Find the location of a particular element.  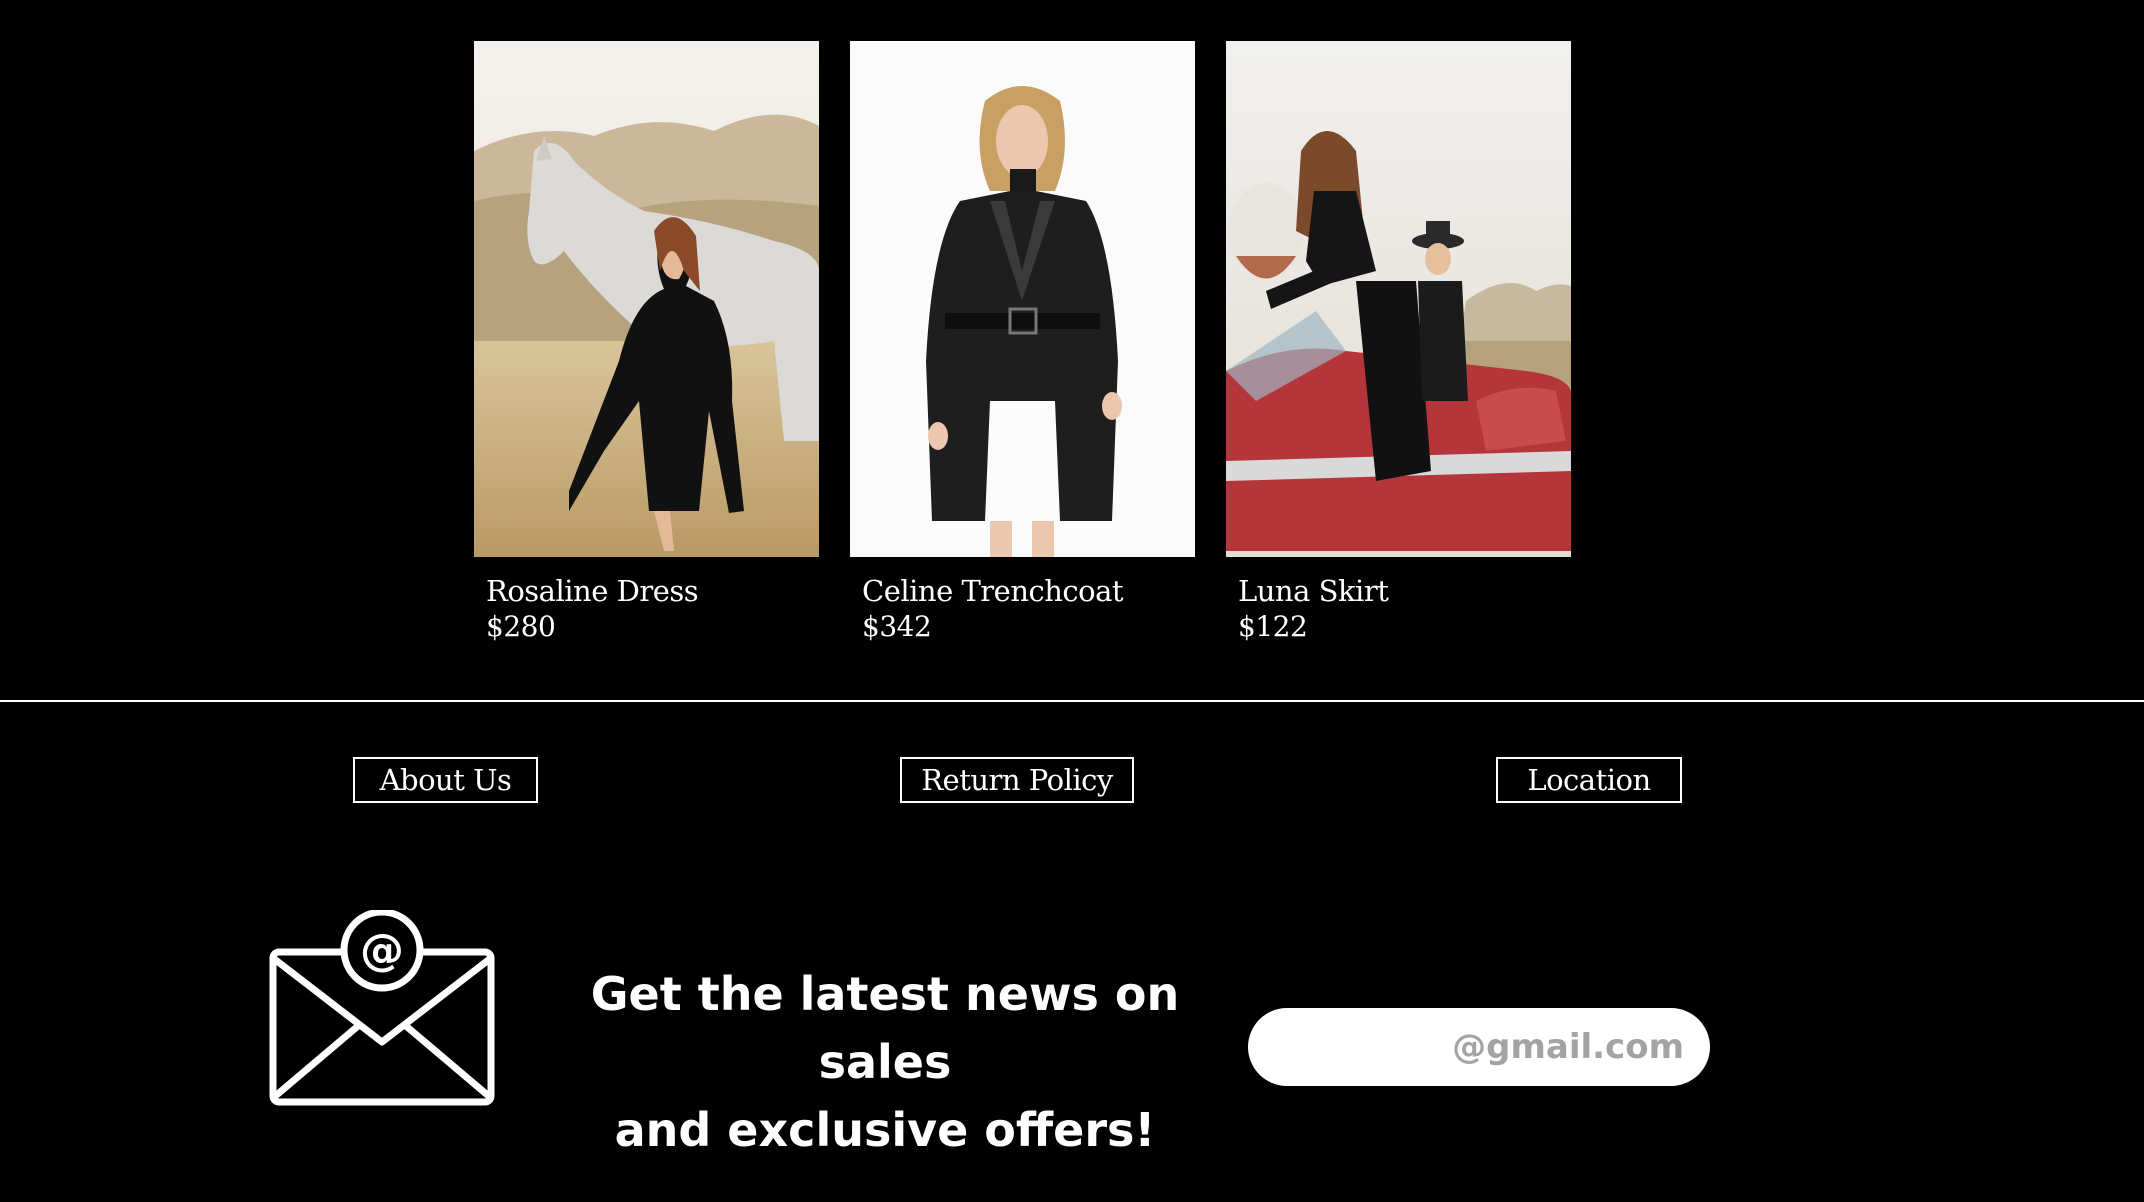

product-image-rosaline-dress is located at coordinates (646, 299).